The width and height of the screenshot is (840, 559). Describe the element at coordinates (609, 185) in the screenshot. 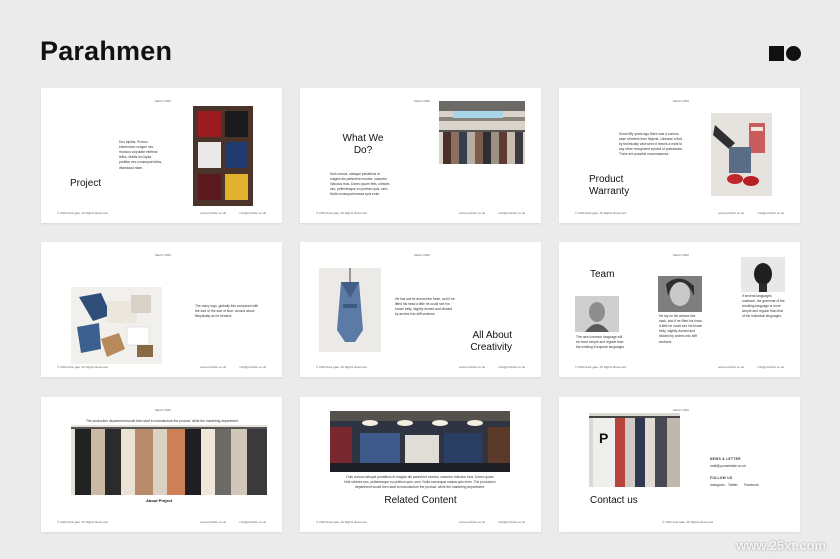

I see `slide-title: Product Warranty` at that location.